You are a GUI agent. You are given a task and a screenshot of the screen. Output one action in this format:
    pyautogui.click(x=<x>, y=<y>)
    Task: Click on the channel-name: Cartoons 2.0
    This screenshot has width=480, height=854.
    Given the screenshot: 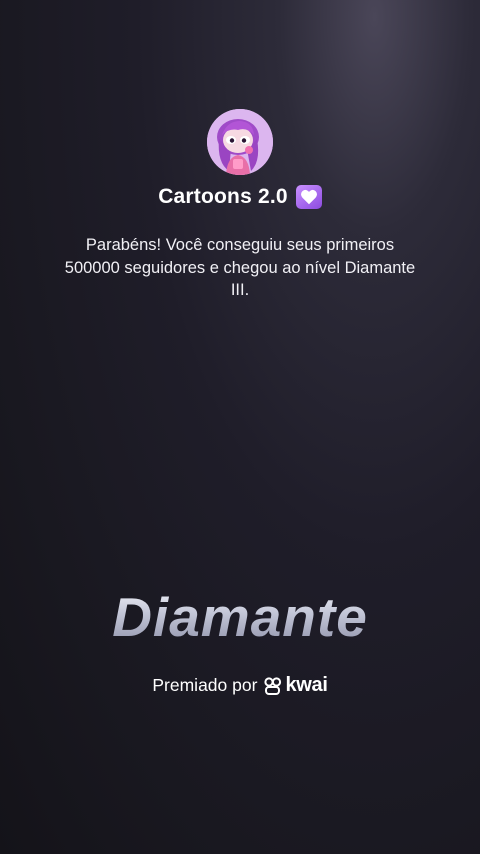 What is the action you would take?
    pyautogui.click(x=223, y=196)
    